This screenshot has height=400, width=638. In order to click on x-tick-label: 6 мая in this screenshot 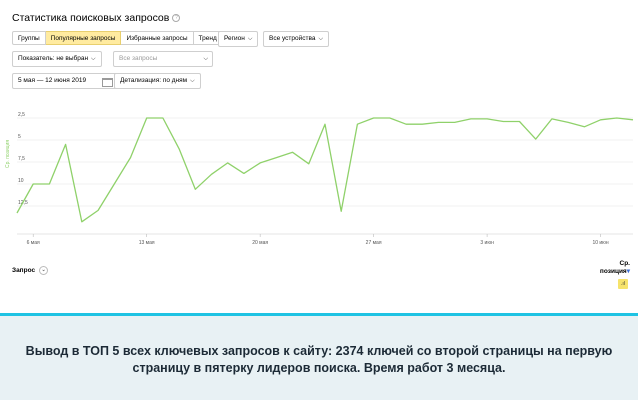, I will do `click(33, 243)`.